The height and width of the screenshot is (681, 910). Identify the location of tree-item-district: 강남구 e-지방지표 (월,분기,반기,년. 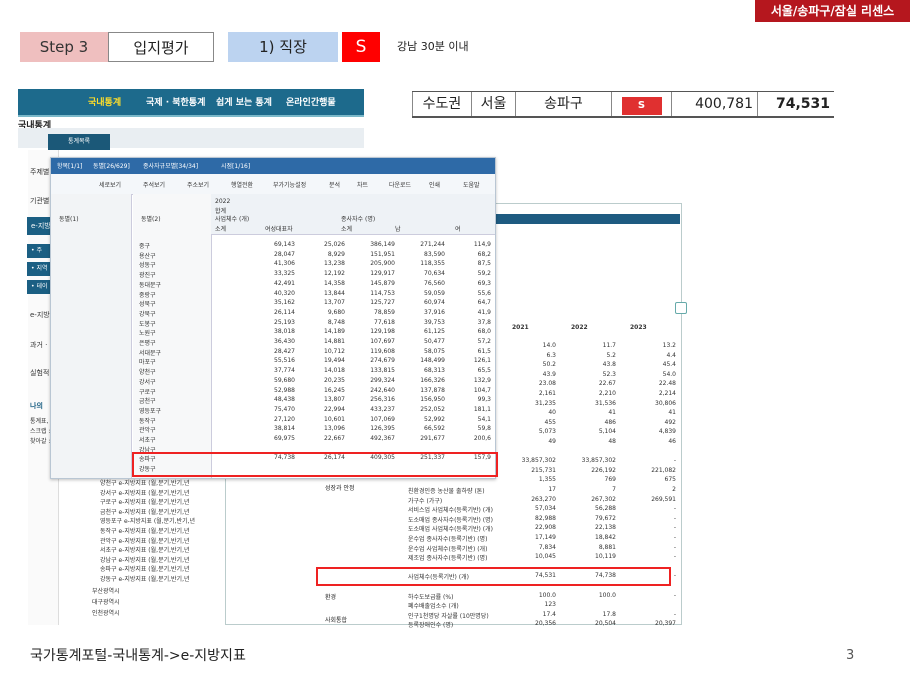
(145, 559).